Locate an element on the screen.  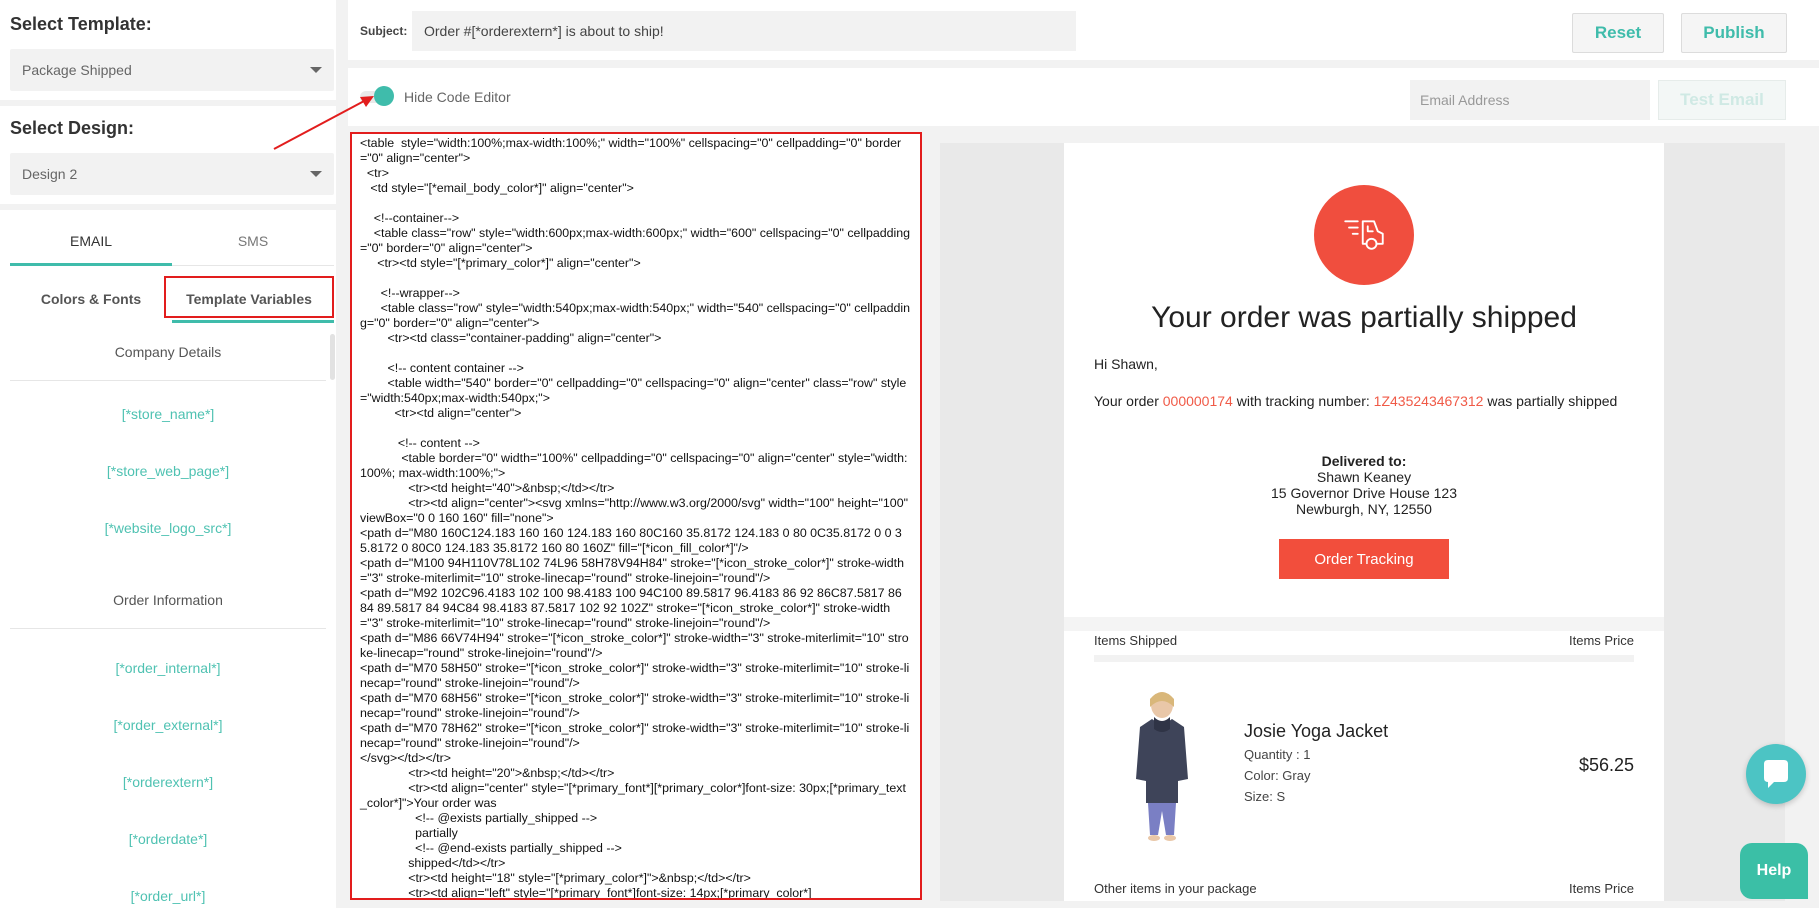
subject-value: Order #[*orderextern*] is about to ship! is located at coordinates (544, 31).